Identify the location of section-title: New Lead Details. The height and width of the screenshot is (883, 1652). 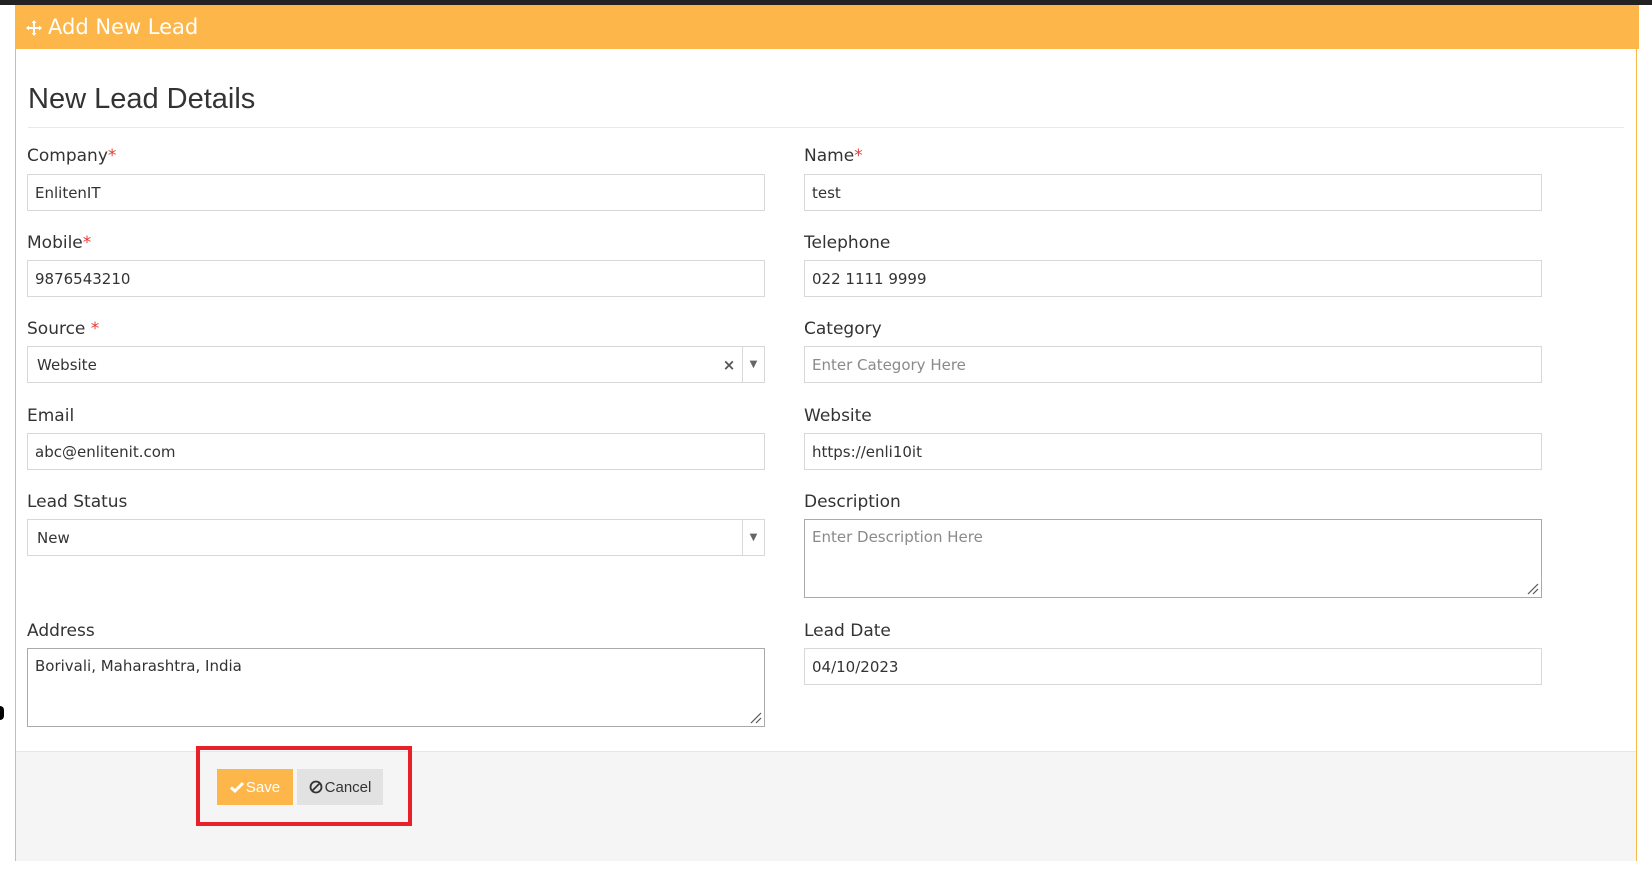
(142, 99).